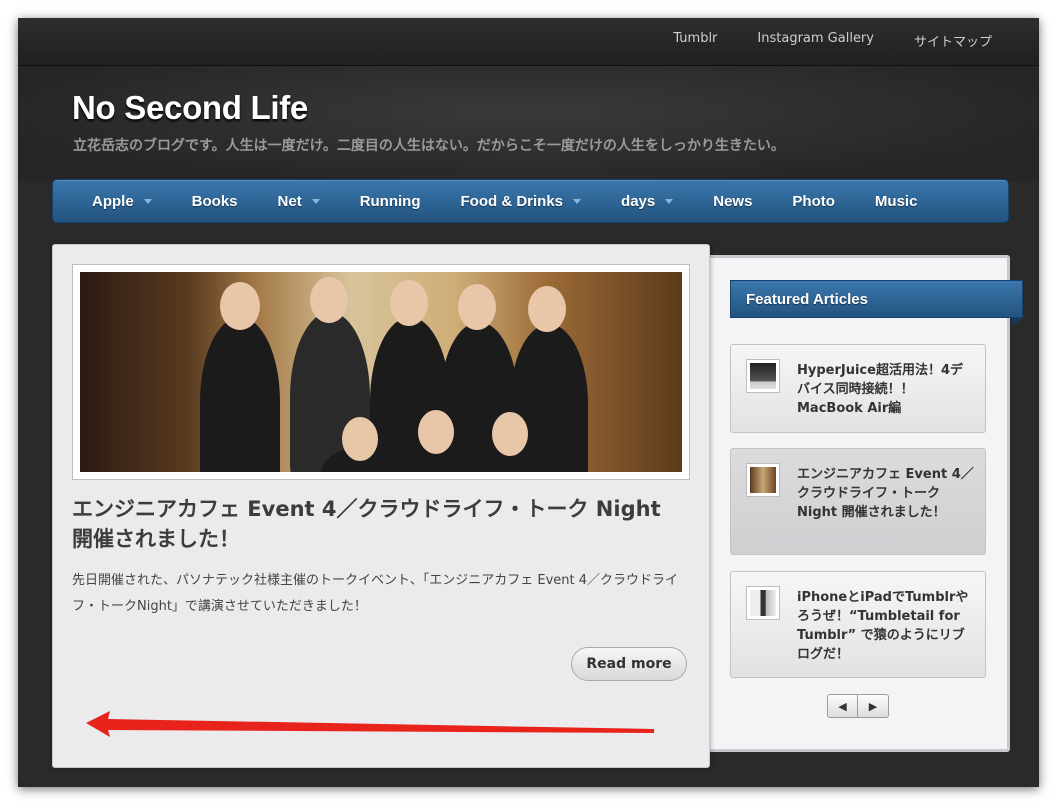 Image resolution: width=1057 pixels, height=805 pixels. I want to click on next-arrow-icon: ▶, so click(873, 706).